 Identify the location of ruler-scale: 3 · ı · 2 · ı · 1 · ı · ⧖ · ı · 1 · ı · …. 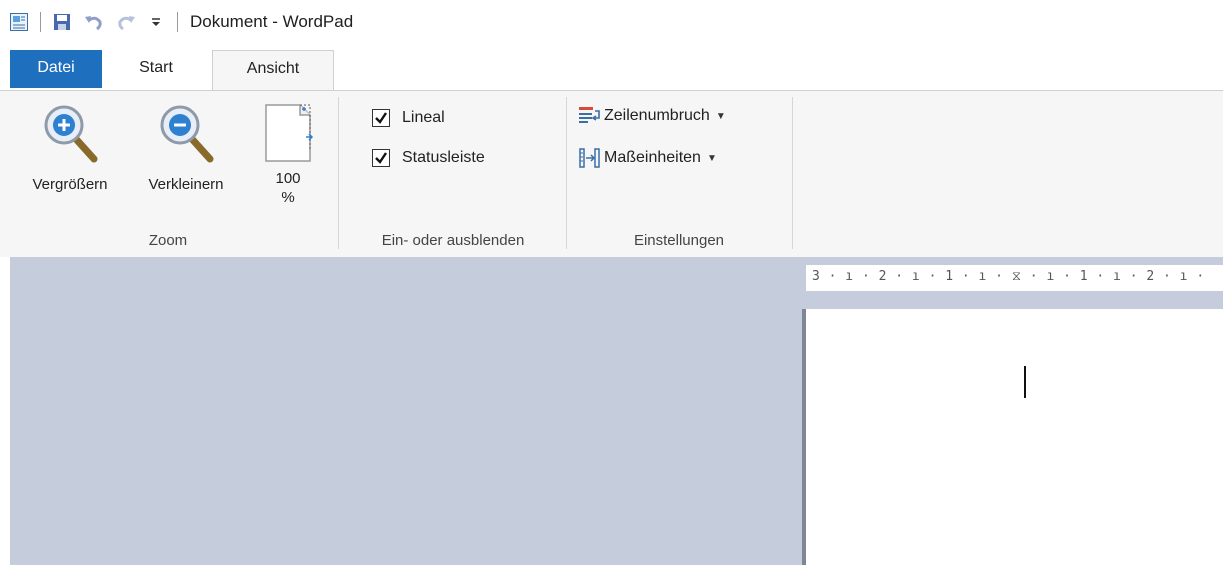
(1008, 276).